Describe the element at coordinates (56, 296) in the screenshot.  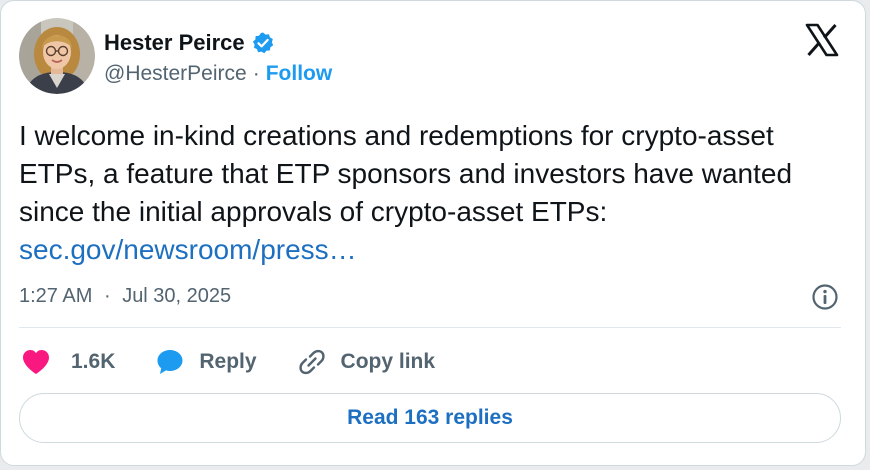
I see `tweet-time: 1:27 AM` at that location.